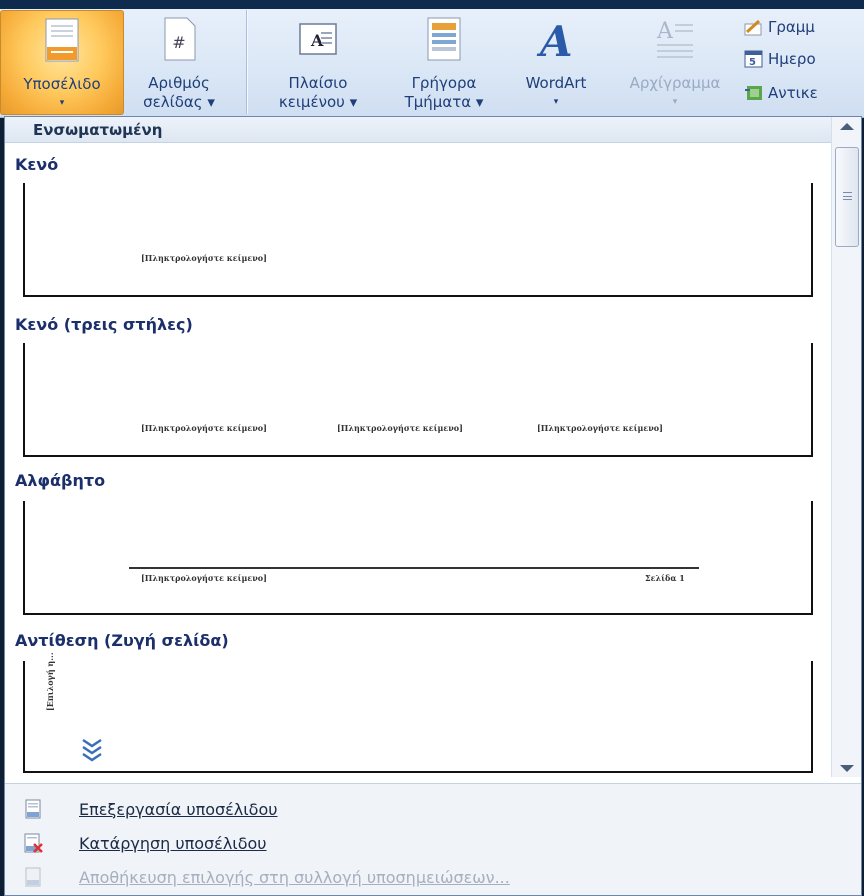 The width and height of the screenshot is (864, 896). I want to click on signature-line-label: Γραμμ, so click(791, 27).